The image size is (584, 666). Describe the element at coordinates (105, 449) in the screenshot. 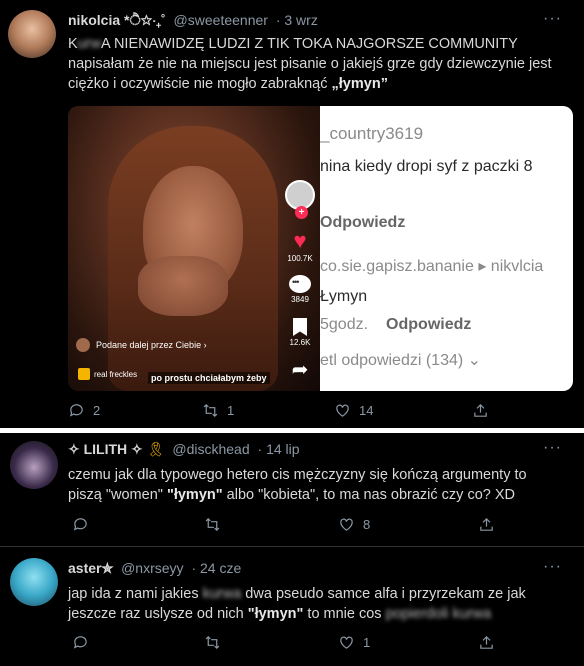

I see `display-name: ✧ LILITH ✧` at that location.